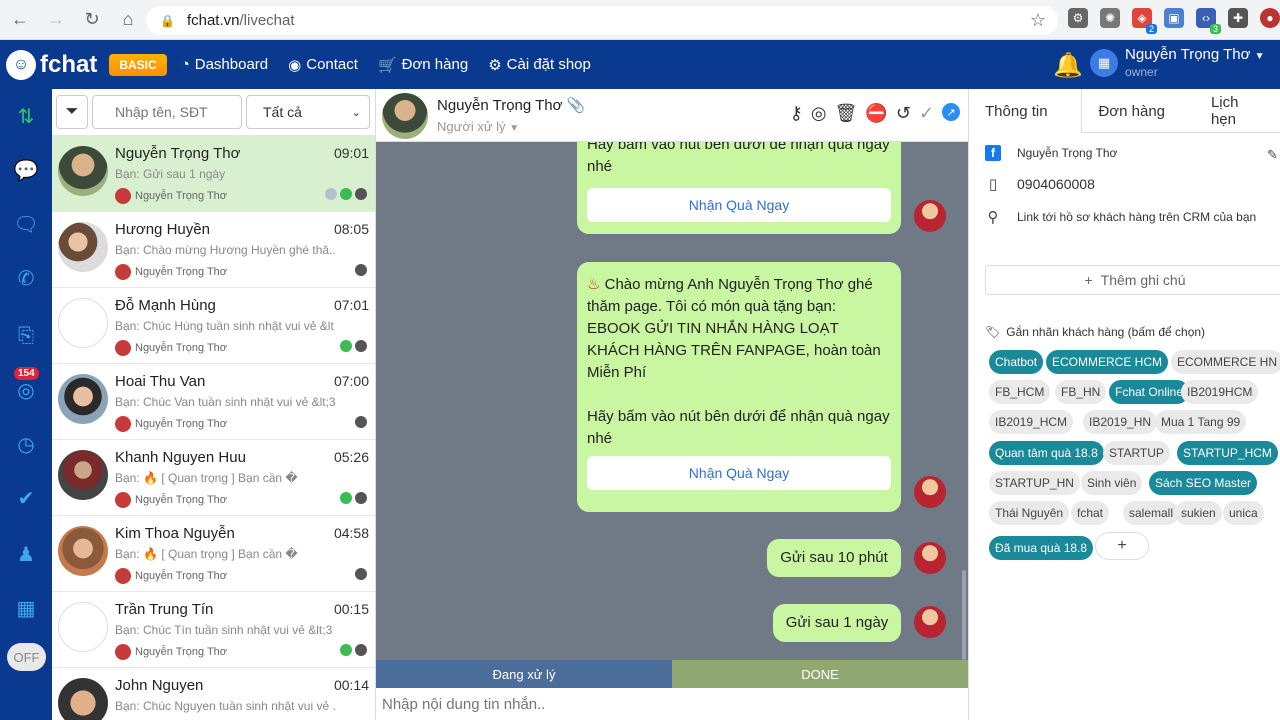 This screenshot has width=1280, height=720. What do you see at coordinates (1151, 513) in the screenshot?
I see `customer-tag: salemall` at bounding box center [1151, 513].